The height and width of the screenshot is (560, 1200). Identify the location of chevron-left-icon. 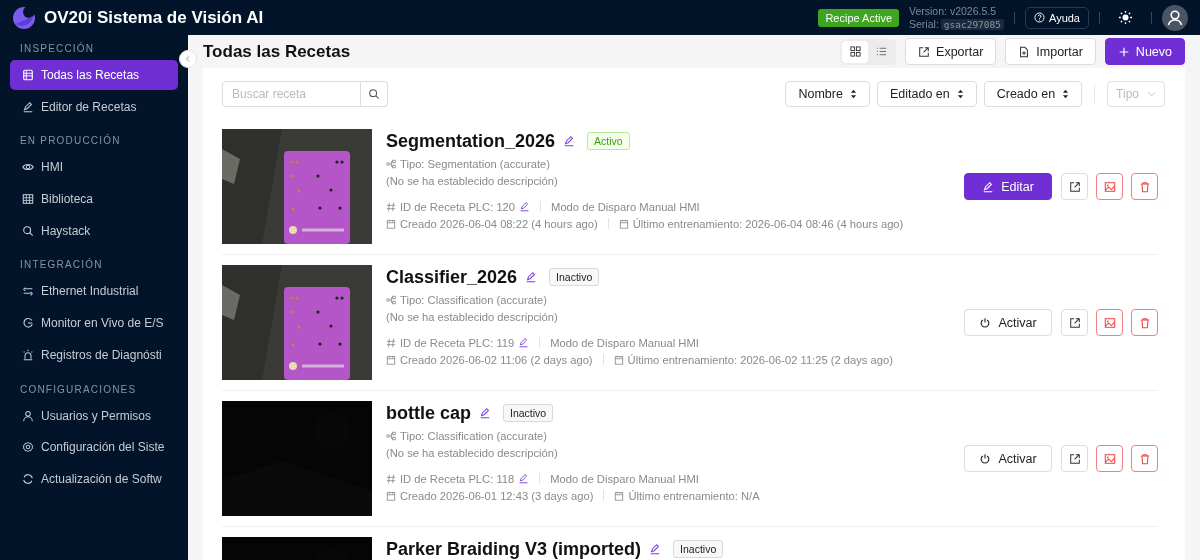
(188, 59).